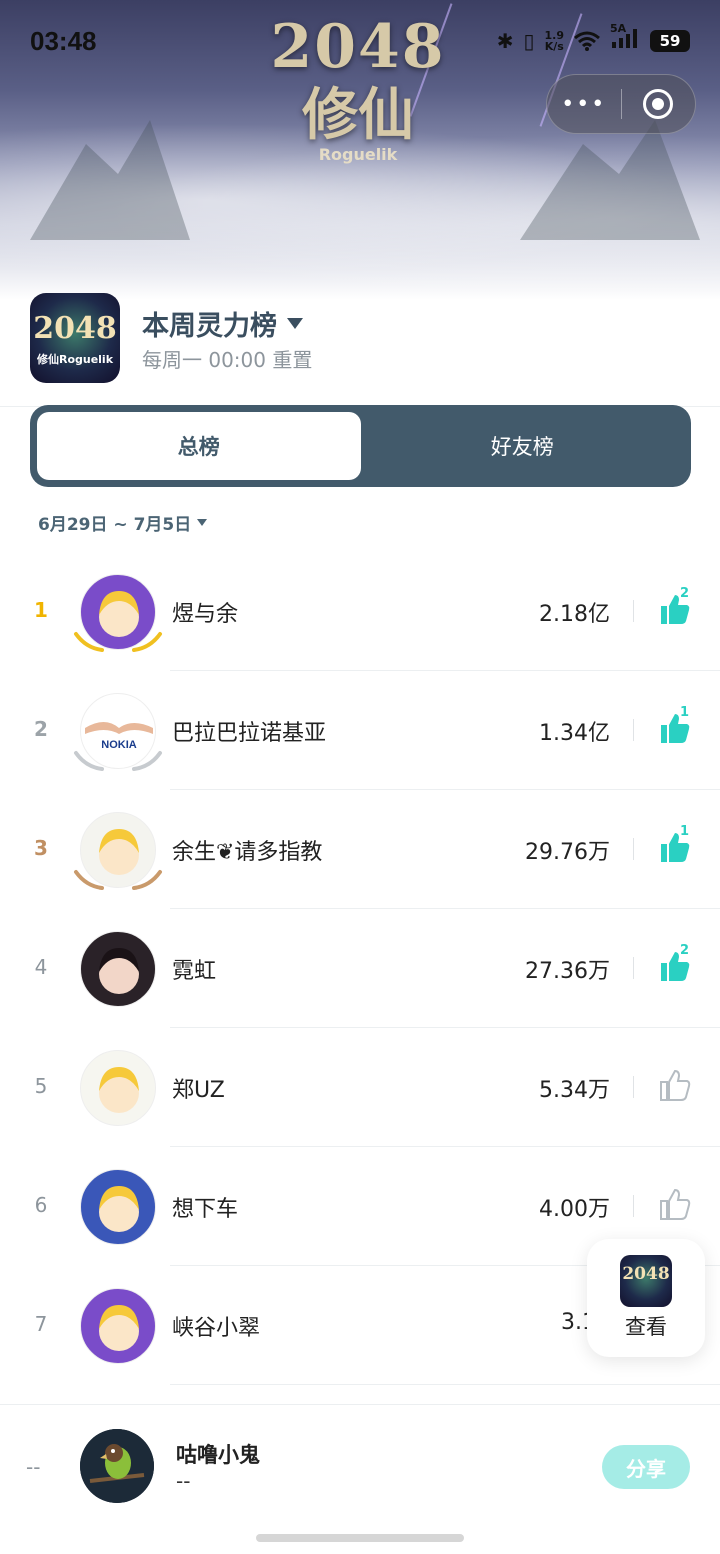  What do you see at coordinates (75, 359) in the screenshot?
I see `app-icon-subtext: 修仙Roguelik` at bounding box center [75, 359].